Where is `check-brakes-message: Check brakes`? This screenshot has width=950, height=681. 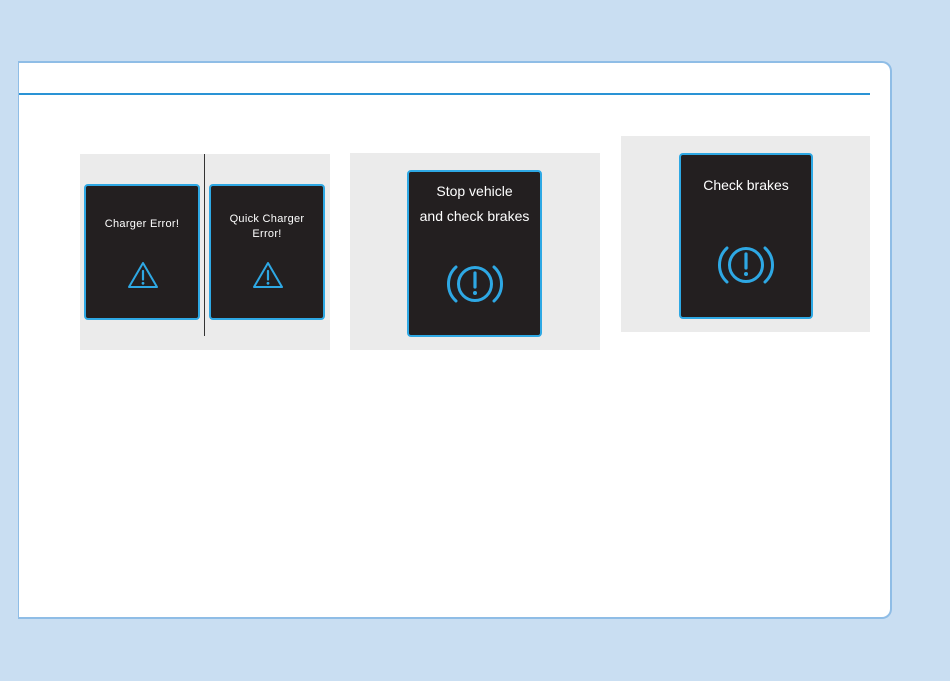 check-brakes-message: Check brakes is located at coordinates (746, 185).